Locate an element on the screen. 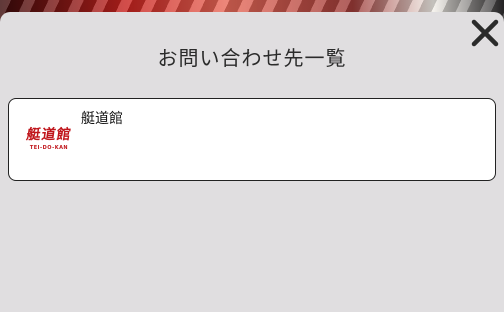 The width and height of the screenshot is (504, 312). contact-name: 艇道館 is located at coordinates (102, 119).